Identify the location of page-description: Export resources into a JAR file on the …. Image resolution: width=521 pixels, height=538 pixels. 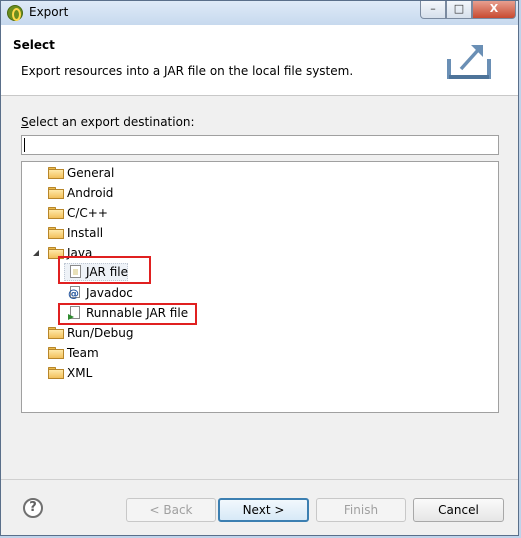
(187, 71).